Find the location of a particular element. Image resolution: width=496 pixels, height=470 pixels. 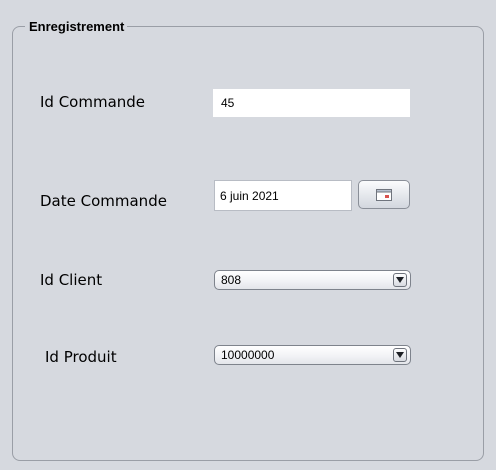

id-produit-selected-value: 10000000 is located at coordinates (248, 355).